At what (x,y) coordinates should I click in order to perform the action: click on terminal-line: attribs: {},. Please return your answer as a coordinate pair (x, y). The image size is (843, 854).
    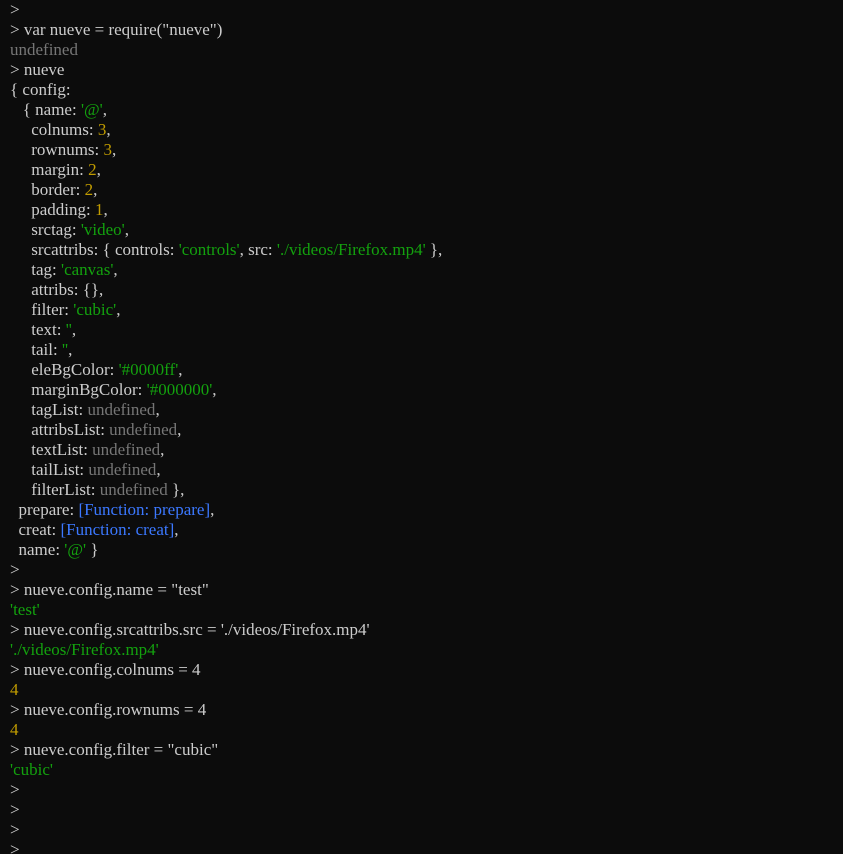
    Looking at the image, I should click on (421, 290).